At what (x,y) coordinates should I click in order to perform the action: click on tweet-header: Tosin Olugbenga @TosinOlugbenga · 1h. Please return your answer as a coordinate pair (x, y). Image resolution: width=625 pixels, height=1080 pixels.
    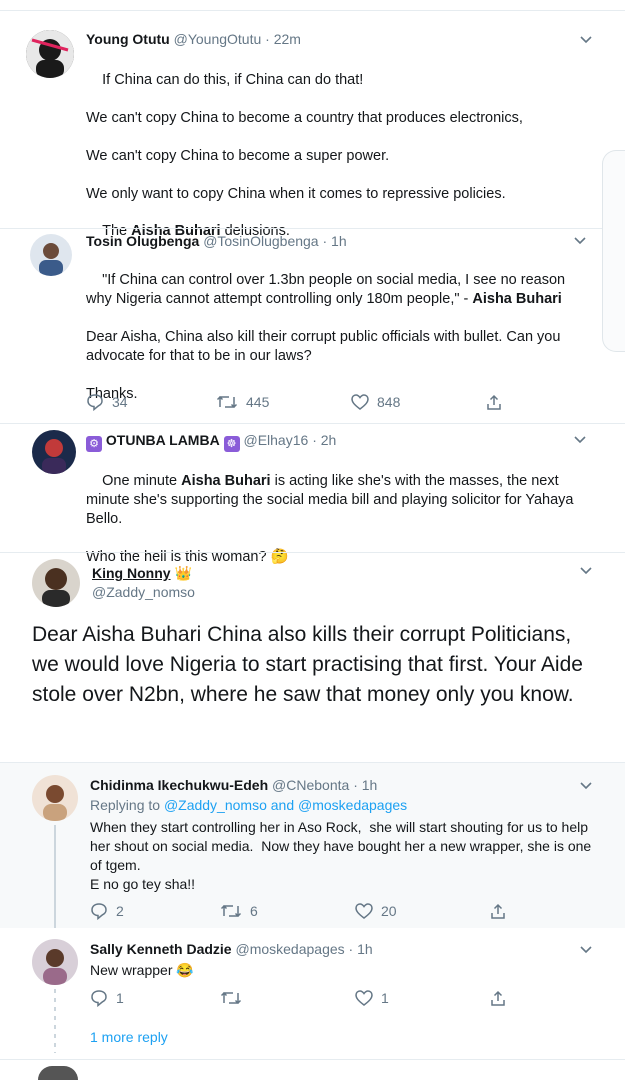
    Looking at the image, I should click on (216, 241).